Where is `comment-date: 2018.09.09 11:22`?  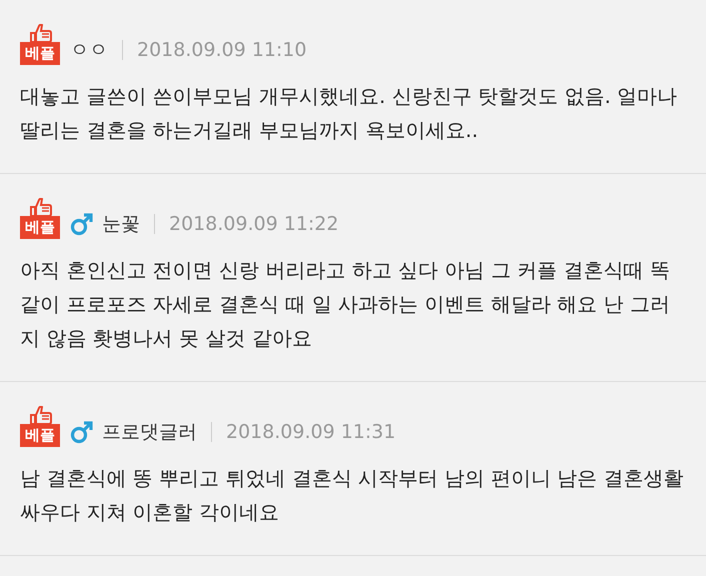 comment-date: 2018.09.09 11:22 is located at coordinates (254, 224).